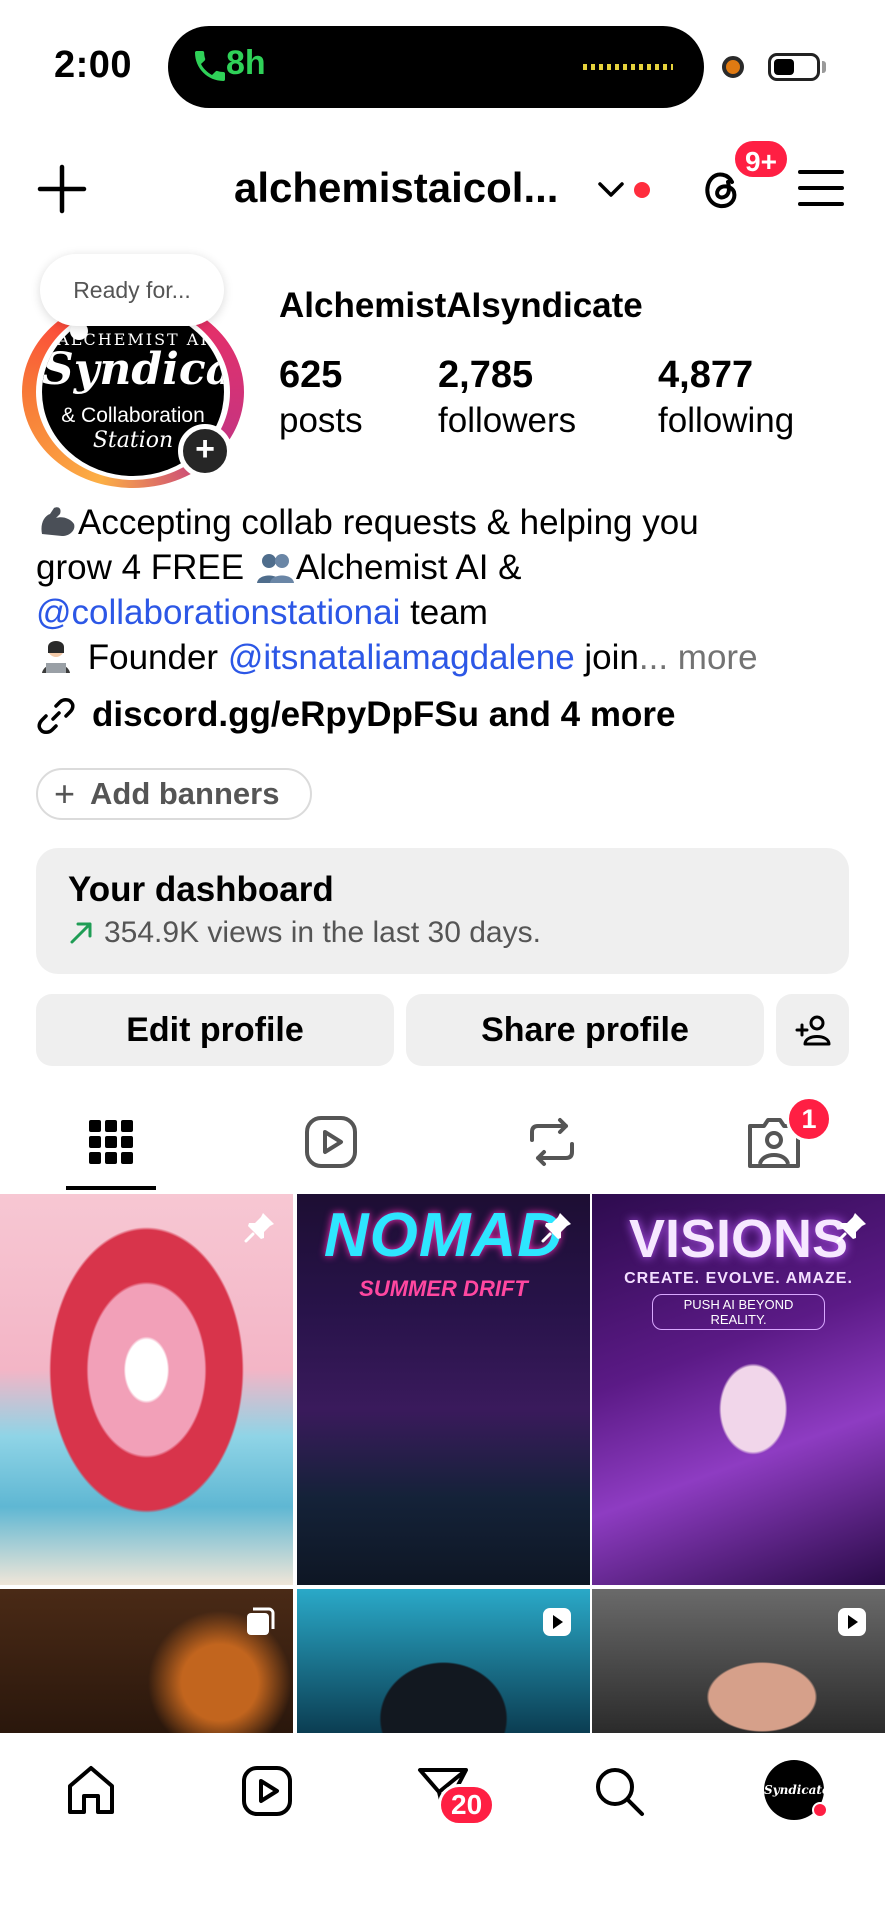 Image resolution: width=885 pixels, height=1920 pixels. I want to click on stat-posts-value: 625, so click(311, 375).